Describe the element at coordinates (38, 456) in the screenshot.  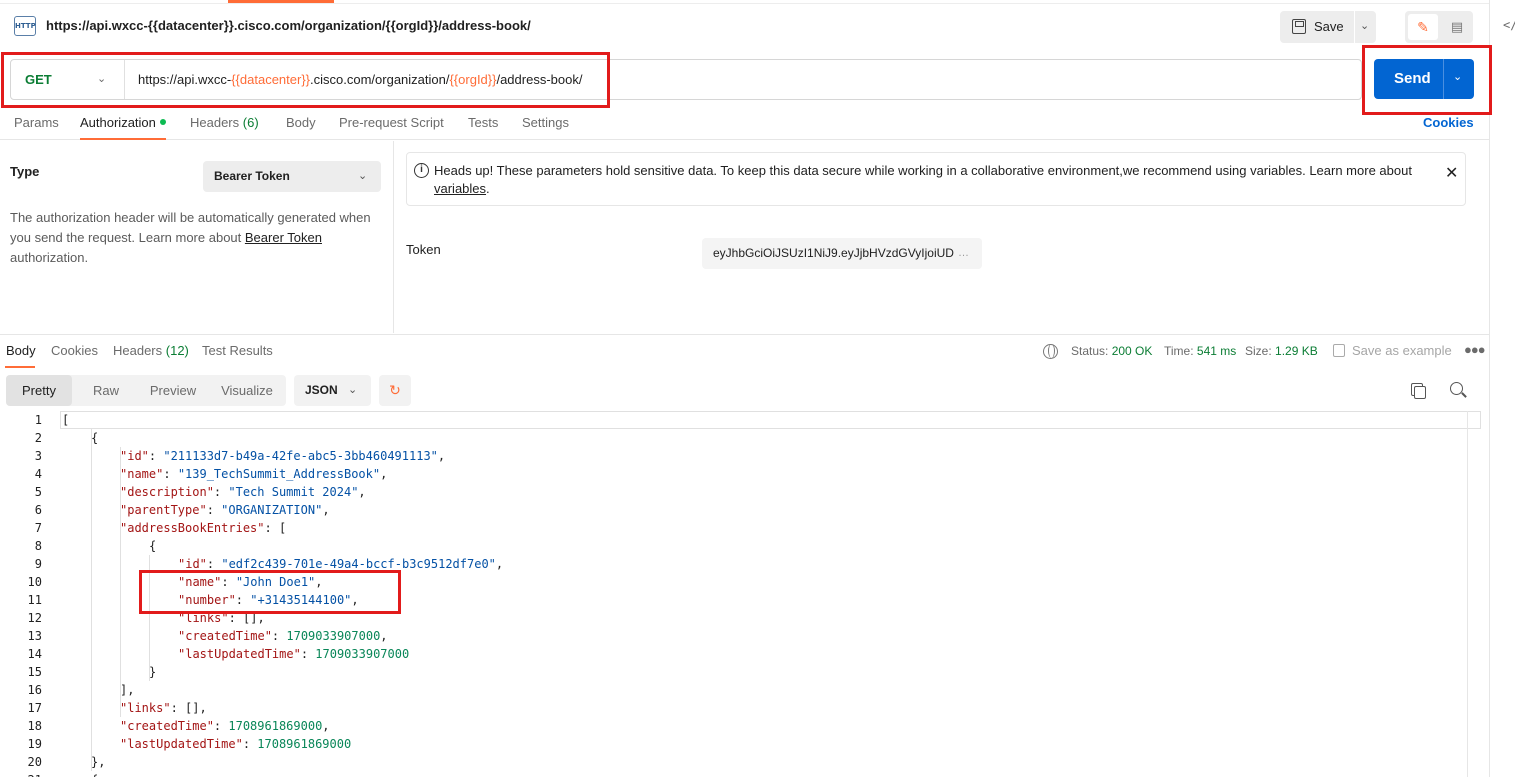
I see `line-number: 3` at that location.